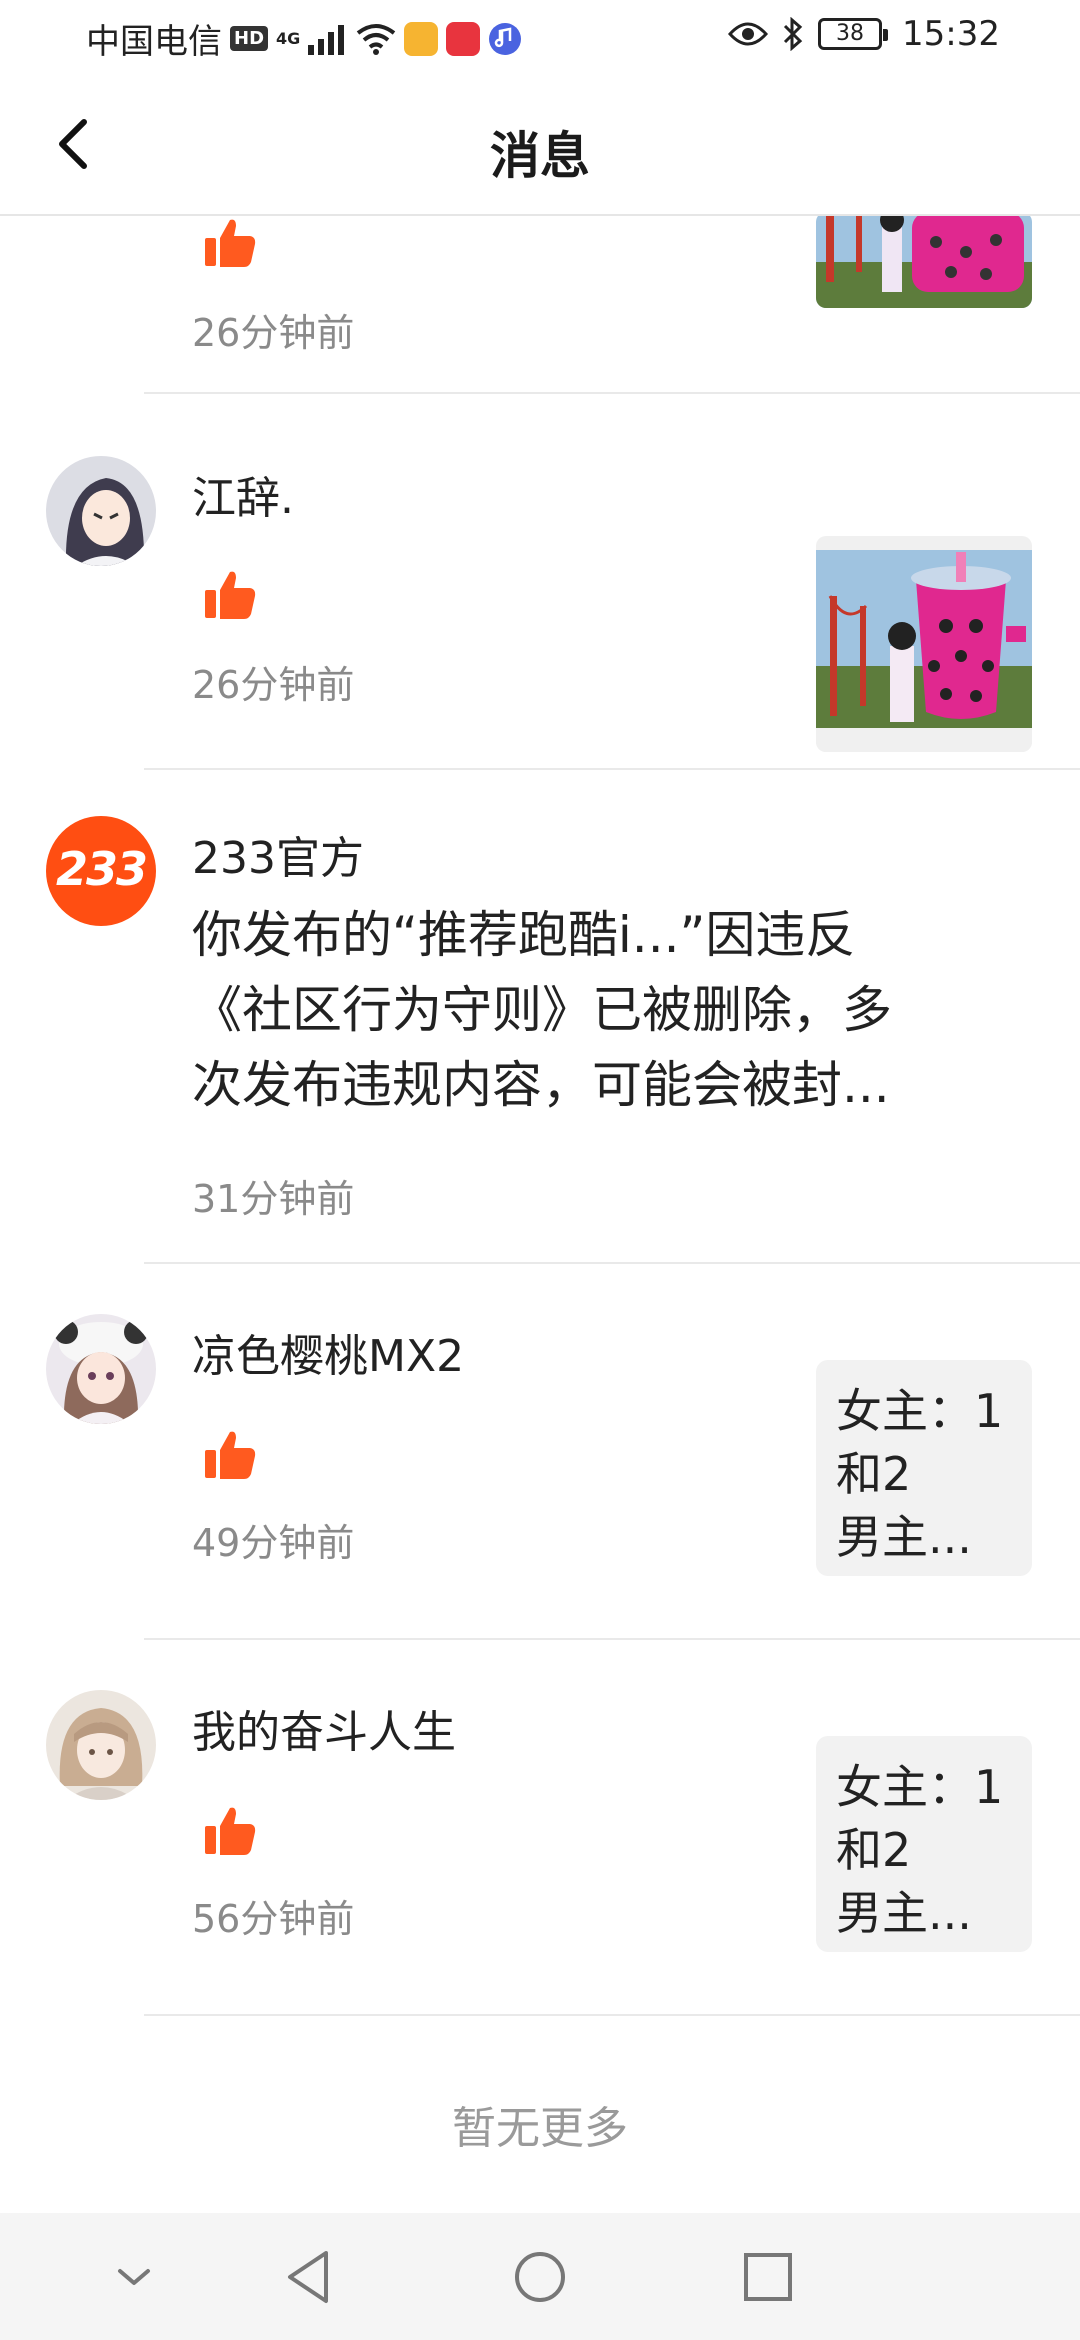 The width and height of the screenshot is (1080, 2340). Describe the element at coordinates (540, 156) in the screenshot. I see `page-title: 消息` at that location.